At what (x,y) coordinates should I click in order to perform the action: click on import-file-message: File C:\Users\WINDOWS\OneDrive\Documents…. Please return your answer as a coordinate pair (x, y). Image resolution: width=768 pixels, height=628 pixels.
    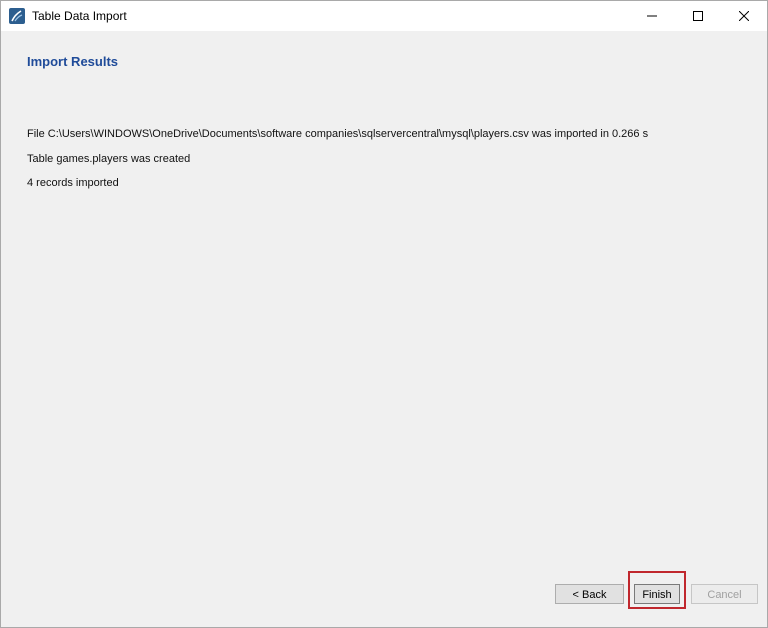
    Looking at the image, I should click on (338, 134).